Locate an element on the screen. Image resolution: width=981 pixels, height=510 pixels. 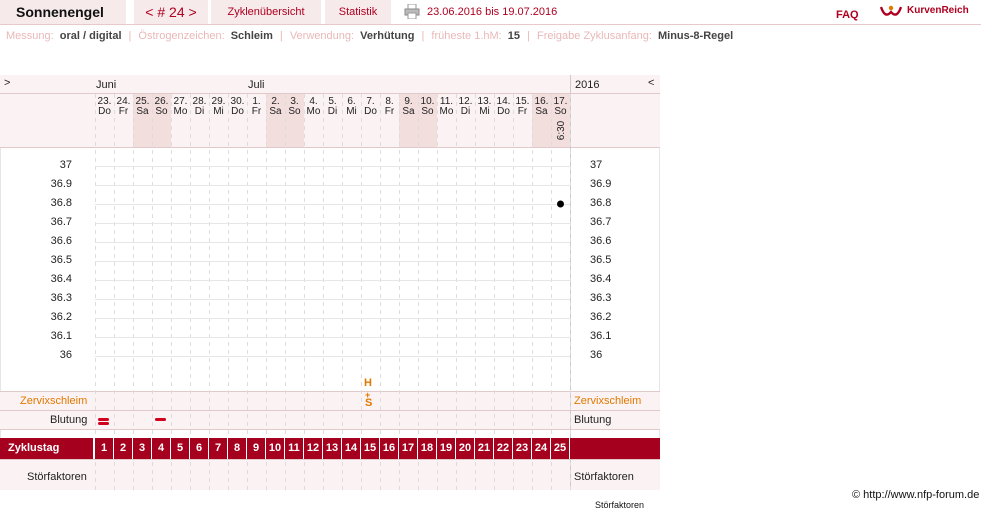
cycle-day: 6 is located at coordinates (199, 448).